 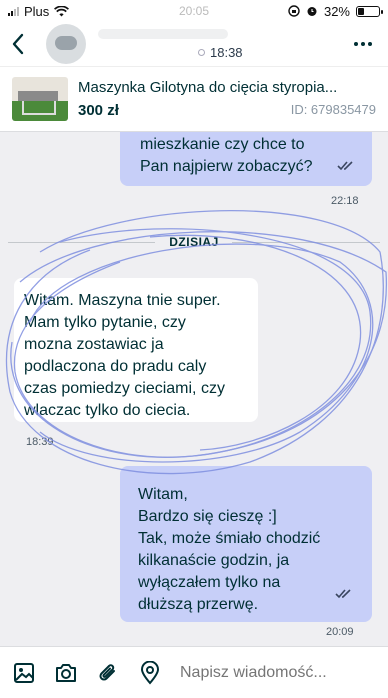 I want to click on message-input, so click(x=283, y=672).